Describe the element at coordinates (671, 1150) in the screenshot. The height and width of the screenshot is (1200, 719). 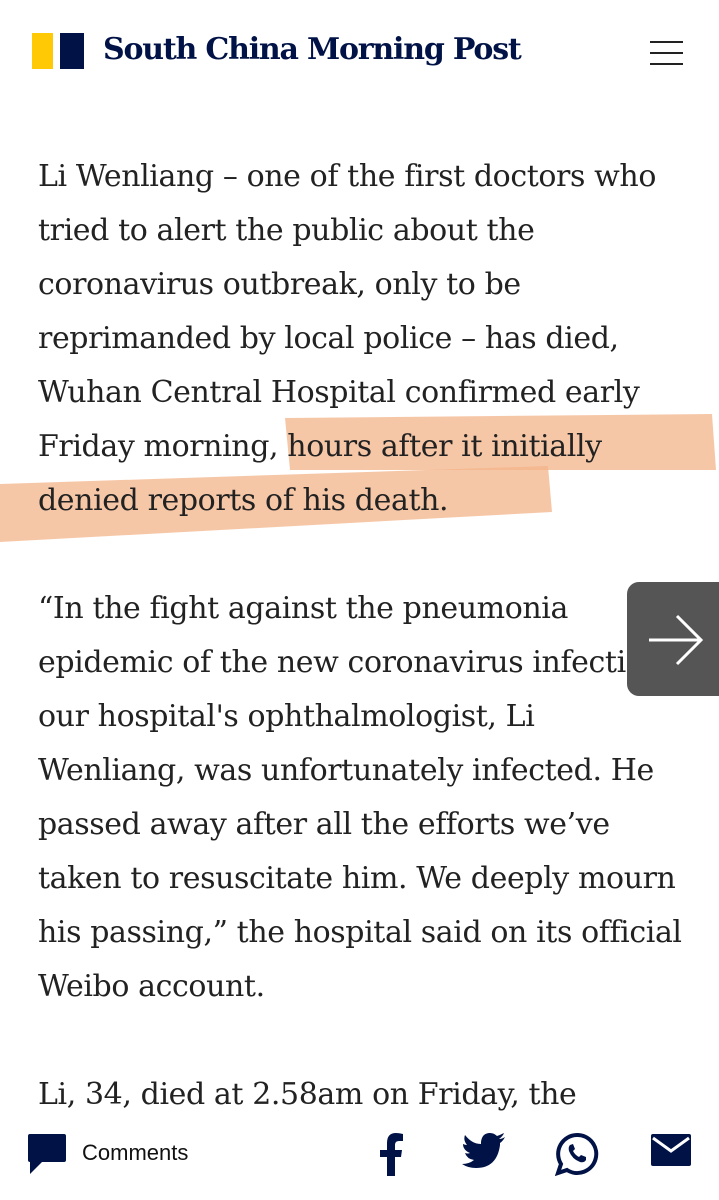
I see `email-icon` at that location.